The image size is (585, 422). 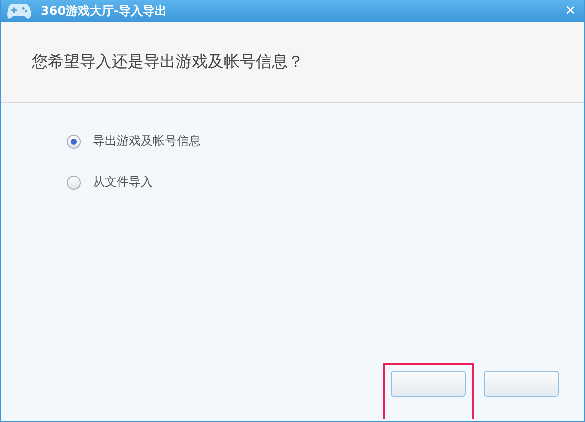 What do you see at coordinates (104, 11) in the screenshot?
I see `window-title: 360游戏大厅-导入导出` at bounding box center [104, 11].